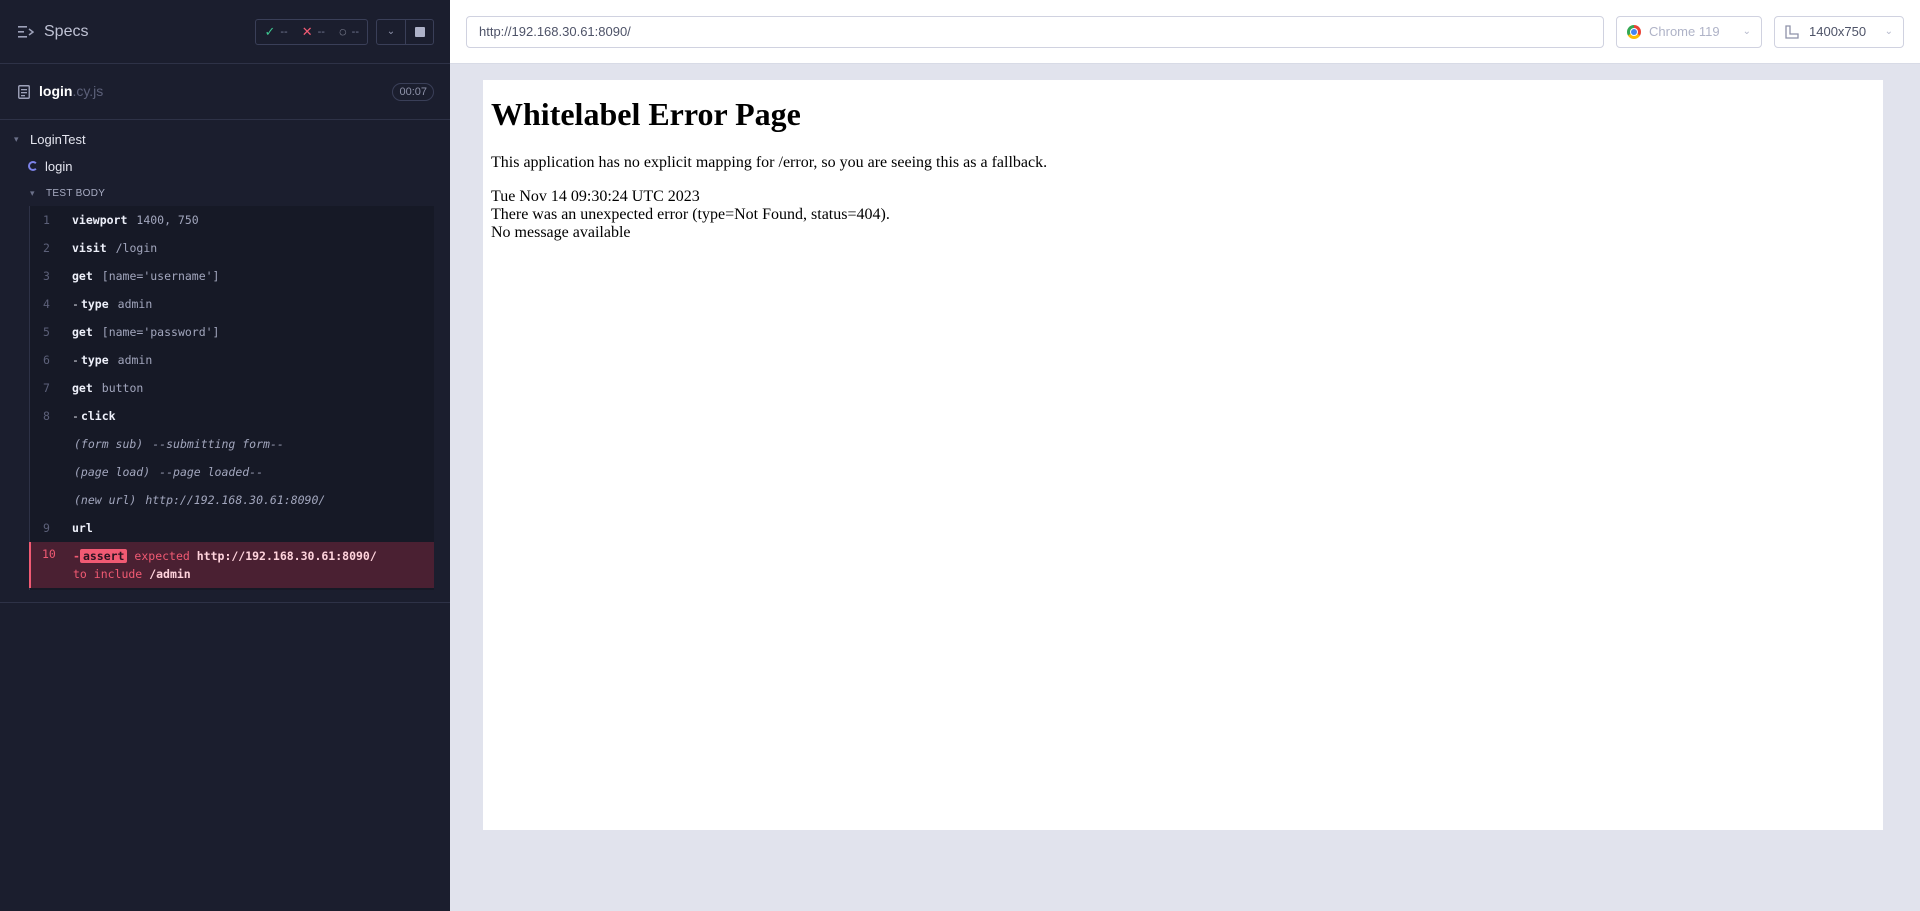  Describe the element at coordinates (225, 139) in the screenshot. I see `suite-row: ▾ LoginTest` at that location.